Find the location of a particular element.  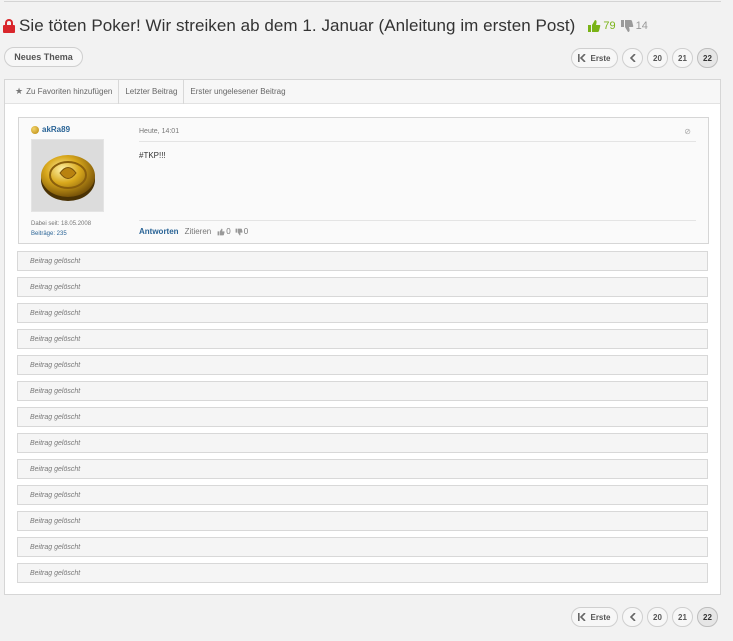

add-favorite-label: Zu Favoriten hinzufügen is located at coordinates (69, 91).